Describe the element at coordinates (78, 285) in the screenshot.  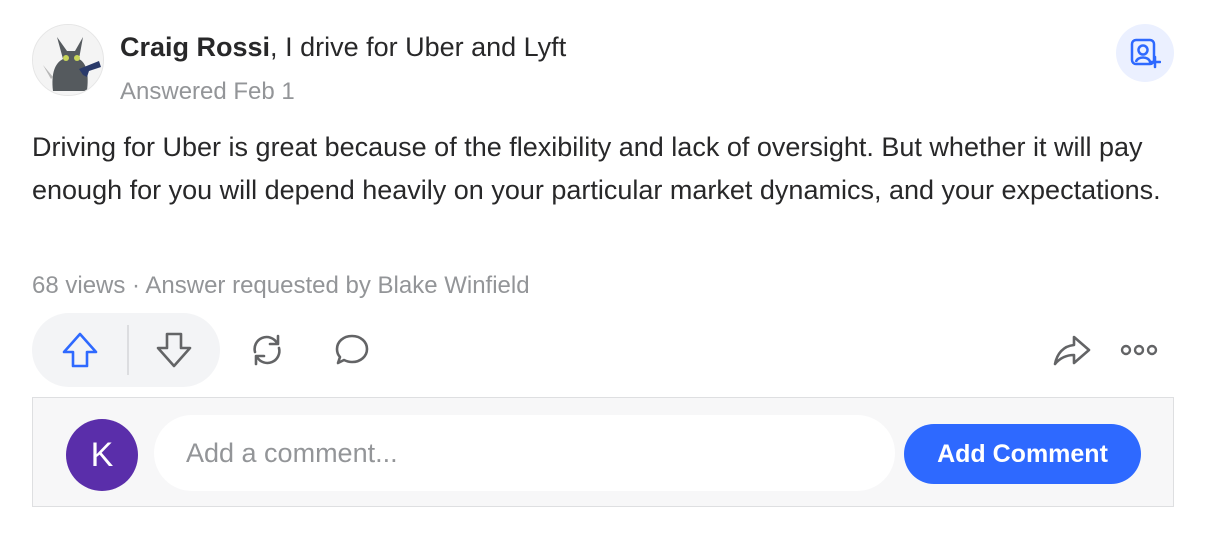
I see `view-count: 68 views` at that location.